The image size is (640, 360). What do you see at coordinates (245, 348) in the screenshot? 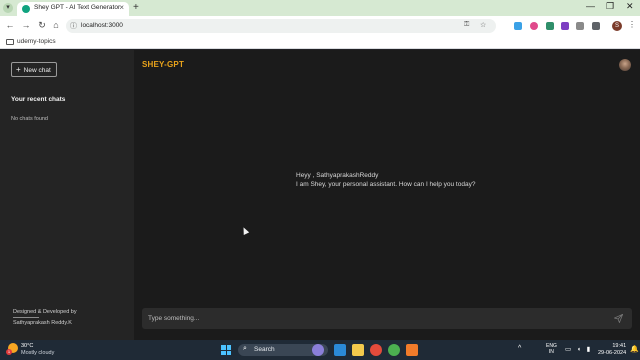
I see `search-icon: ⌕` at bounding box center [245, 348].